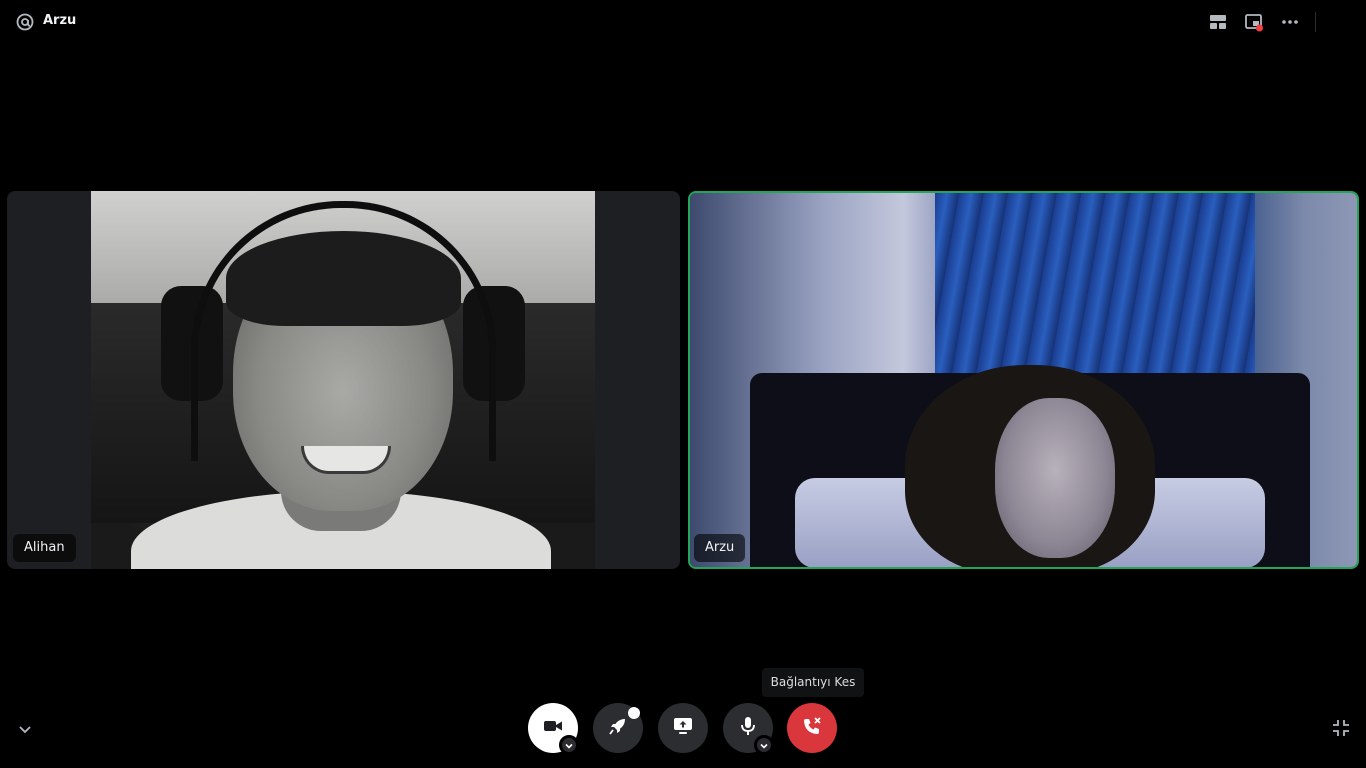 The height and width of the screenshot is (768, 1366). What do you see at coordinates (25, 22) in the screenshot?
I see `at-sign-icon` at bounding box center [25, 22].